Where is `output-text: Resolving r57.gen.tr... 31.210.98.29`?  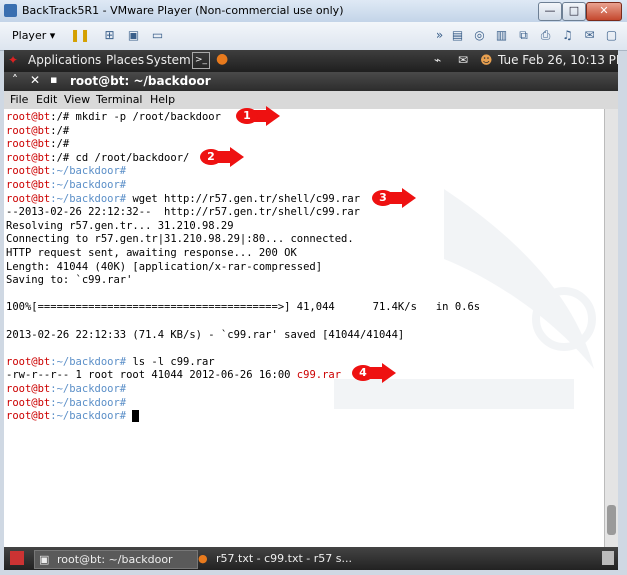 output-text: Resolving r57.gen.tr... 31.210.98.29 is located at coordinates (120, 225).